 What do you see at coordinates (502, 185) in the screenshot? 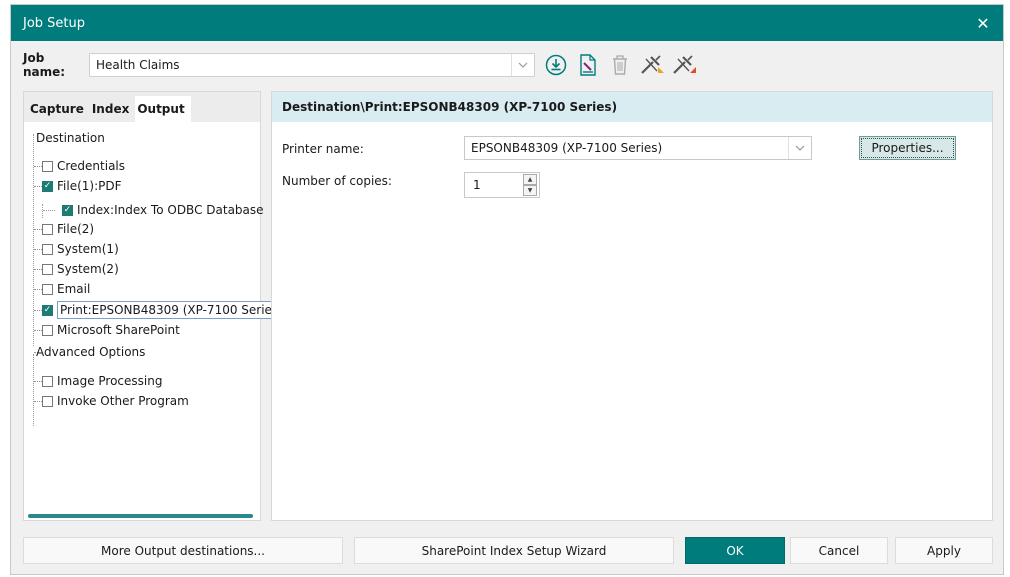
I see `copies-stepper: 1 ▲ ▼` at bounding box center [502, 185].